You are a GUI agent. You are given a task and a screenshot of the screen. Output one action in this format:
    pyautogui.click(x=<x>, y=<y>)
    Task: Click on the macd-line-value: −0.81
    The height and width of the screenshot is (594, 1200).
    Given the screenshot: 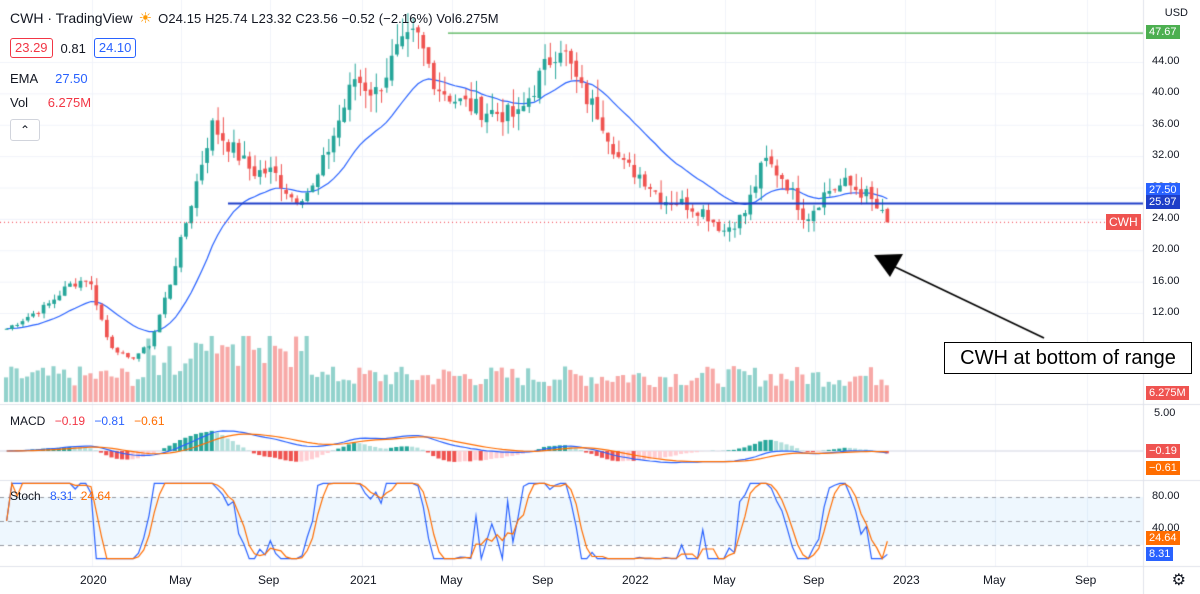 What is the action you would take?
    pyautogui.click(x=109, y=421)
    